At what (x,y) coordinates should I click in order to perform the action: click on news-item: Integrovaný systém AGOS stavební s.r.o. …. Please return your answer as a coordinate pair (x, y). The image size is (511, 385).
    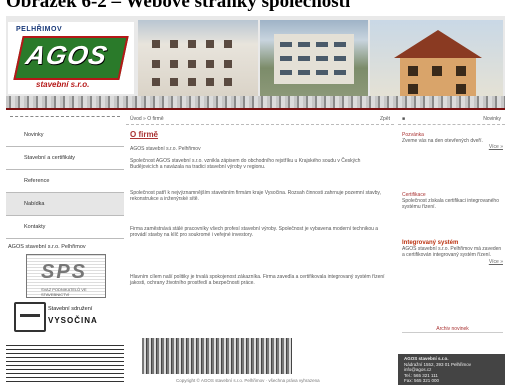
    Looking at the image, I should click on (452, 252).